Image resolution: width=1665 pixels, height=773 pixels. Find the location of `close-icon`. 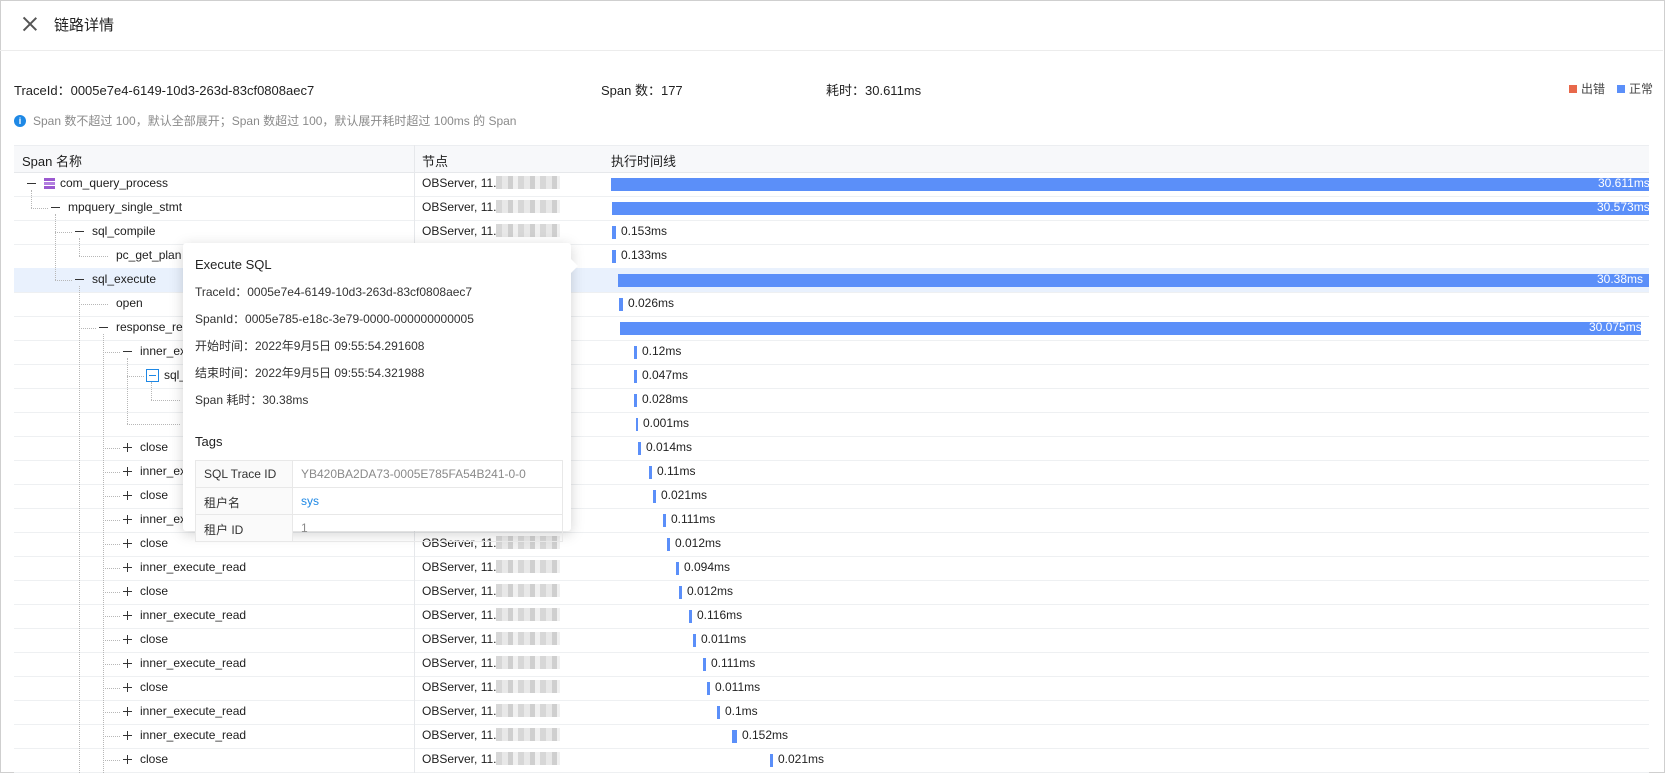

close-icon is located at coordinates (30, 24).